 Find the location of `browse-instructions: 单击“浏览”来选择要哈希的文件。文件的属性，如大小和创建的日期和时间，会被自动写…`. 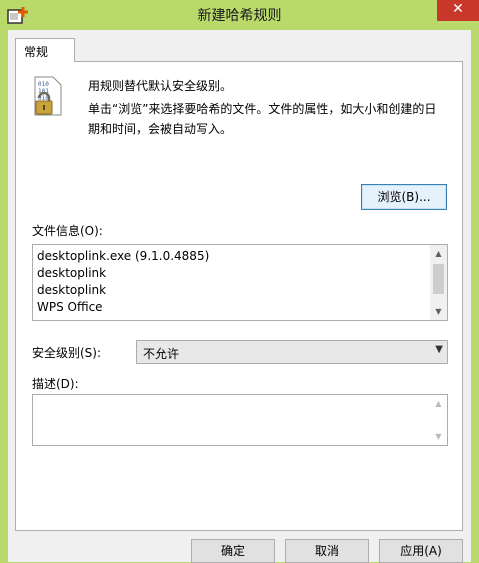

browse-instructions: 单击“浏览”来选择要哈希的文件。文件的属性，如大小和创建的日期和时间，会被自动写… is located at coordinates (262, 119).